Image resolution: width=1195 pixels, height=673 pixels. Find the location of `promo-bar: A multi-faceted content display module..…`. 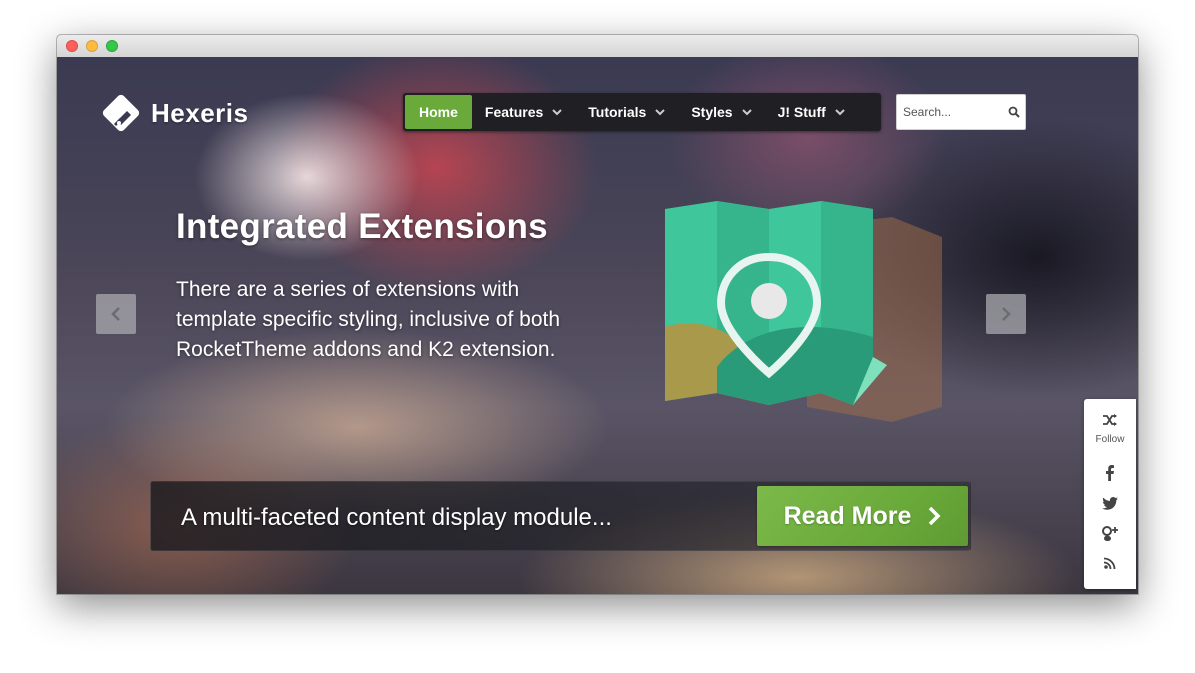

promo-bar: A multi-faceted content display module..… is located at coordinates (560, 516).